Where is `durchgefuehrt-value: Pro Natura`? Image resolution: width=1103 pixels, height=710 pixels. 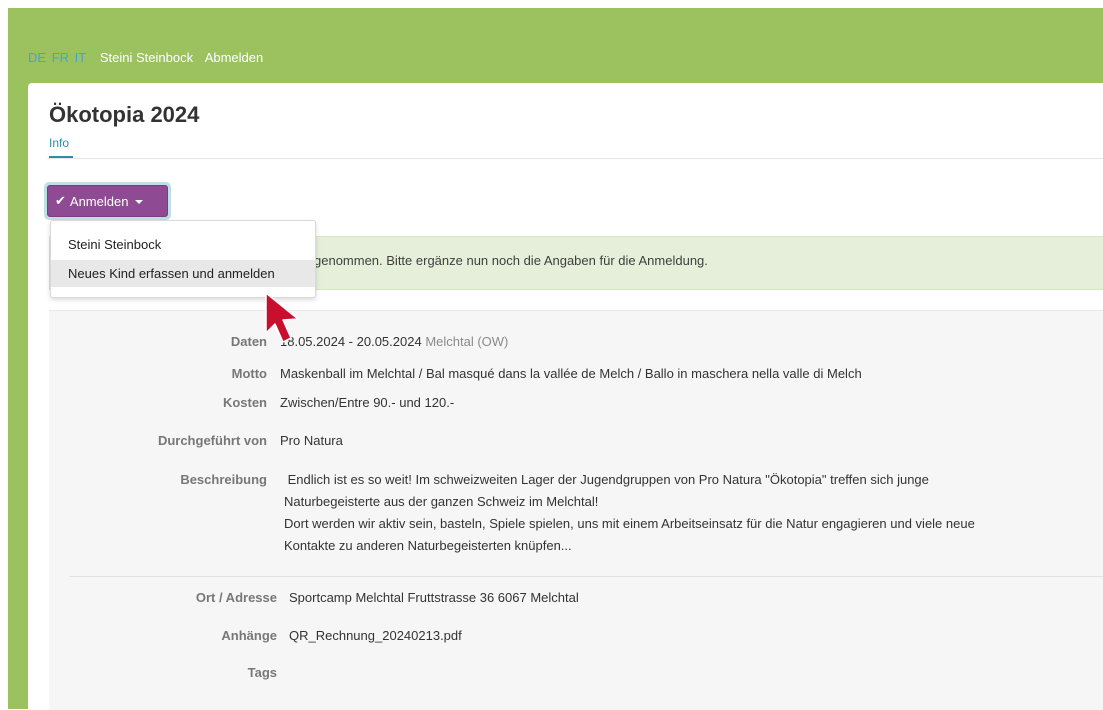
durchgefuehrt-value: Pro Natura is located at coordinates (311, 440).